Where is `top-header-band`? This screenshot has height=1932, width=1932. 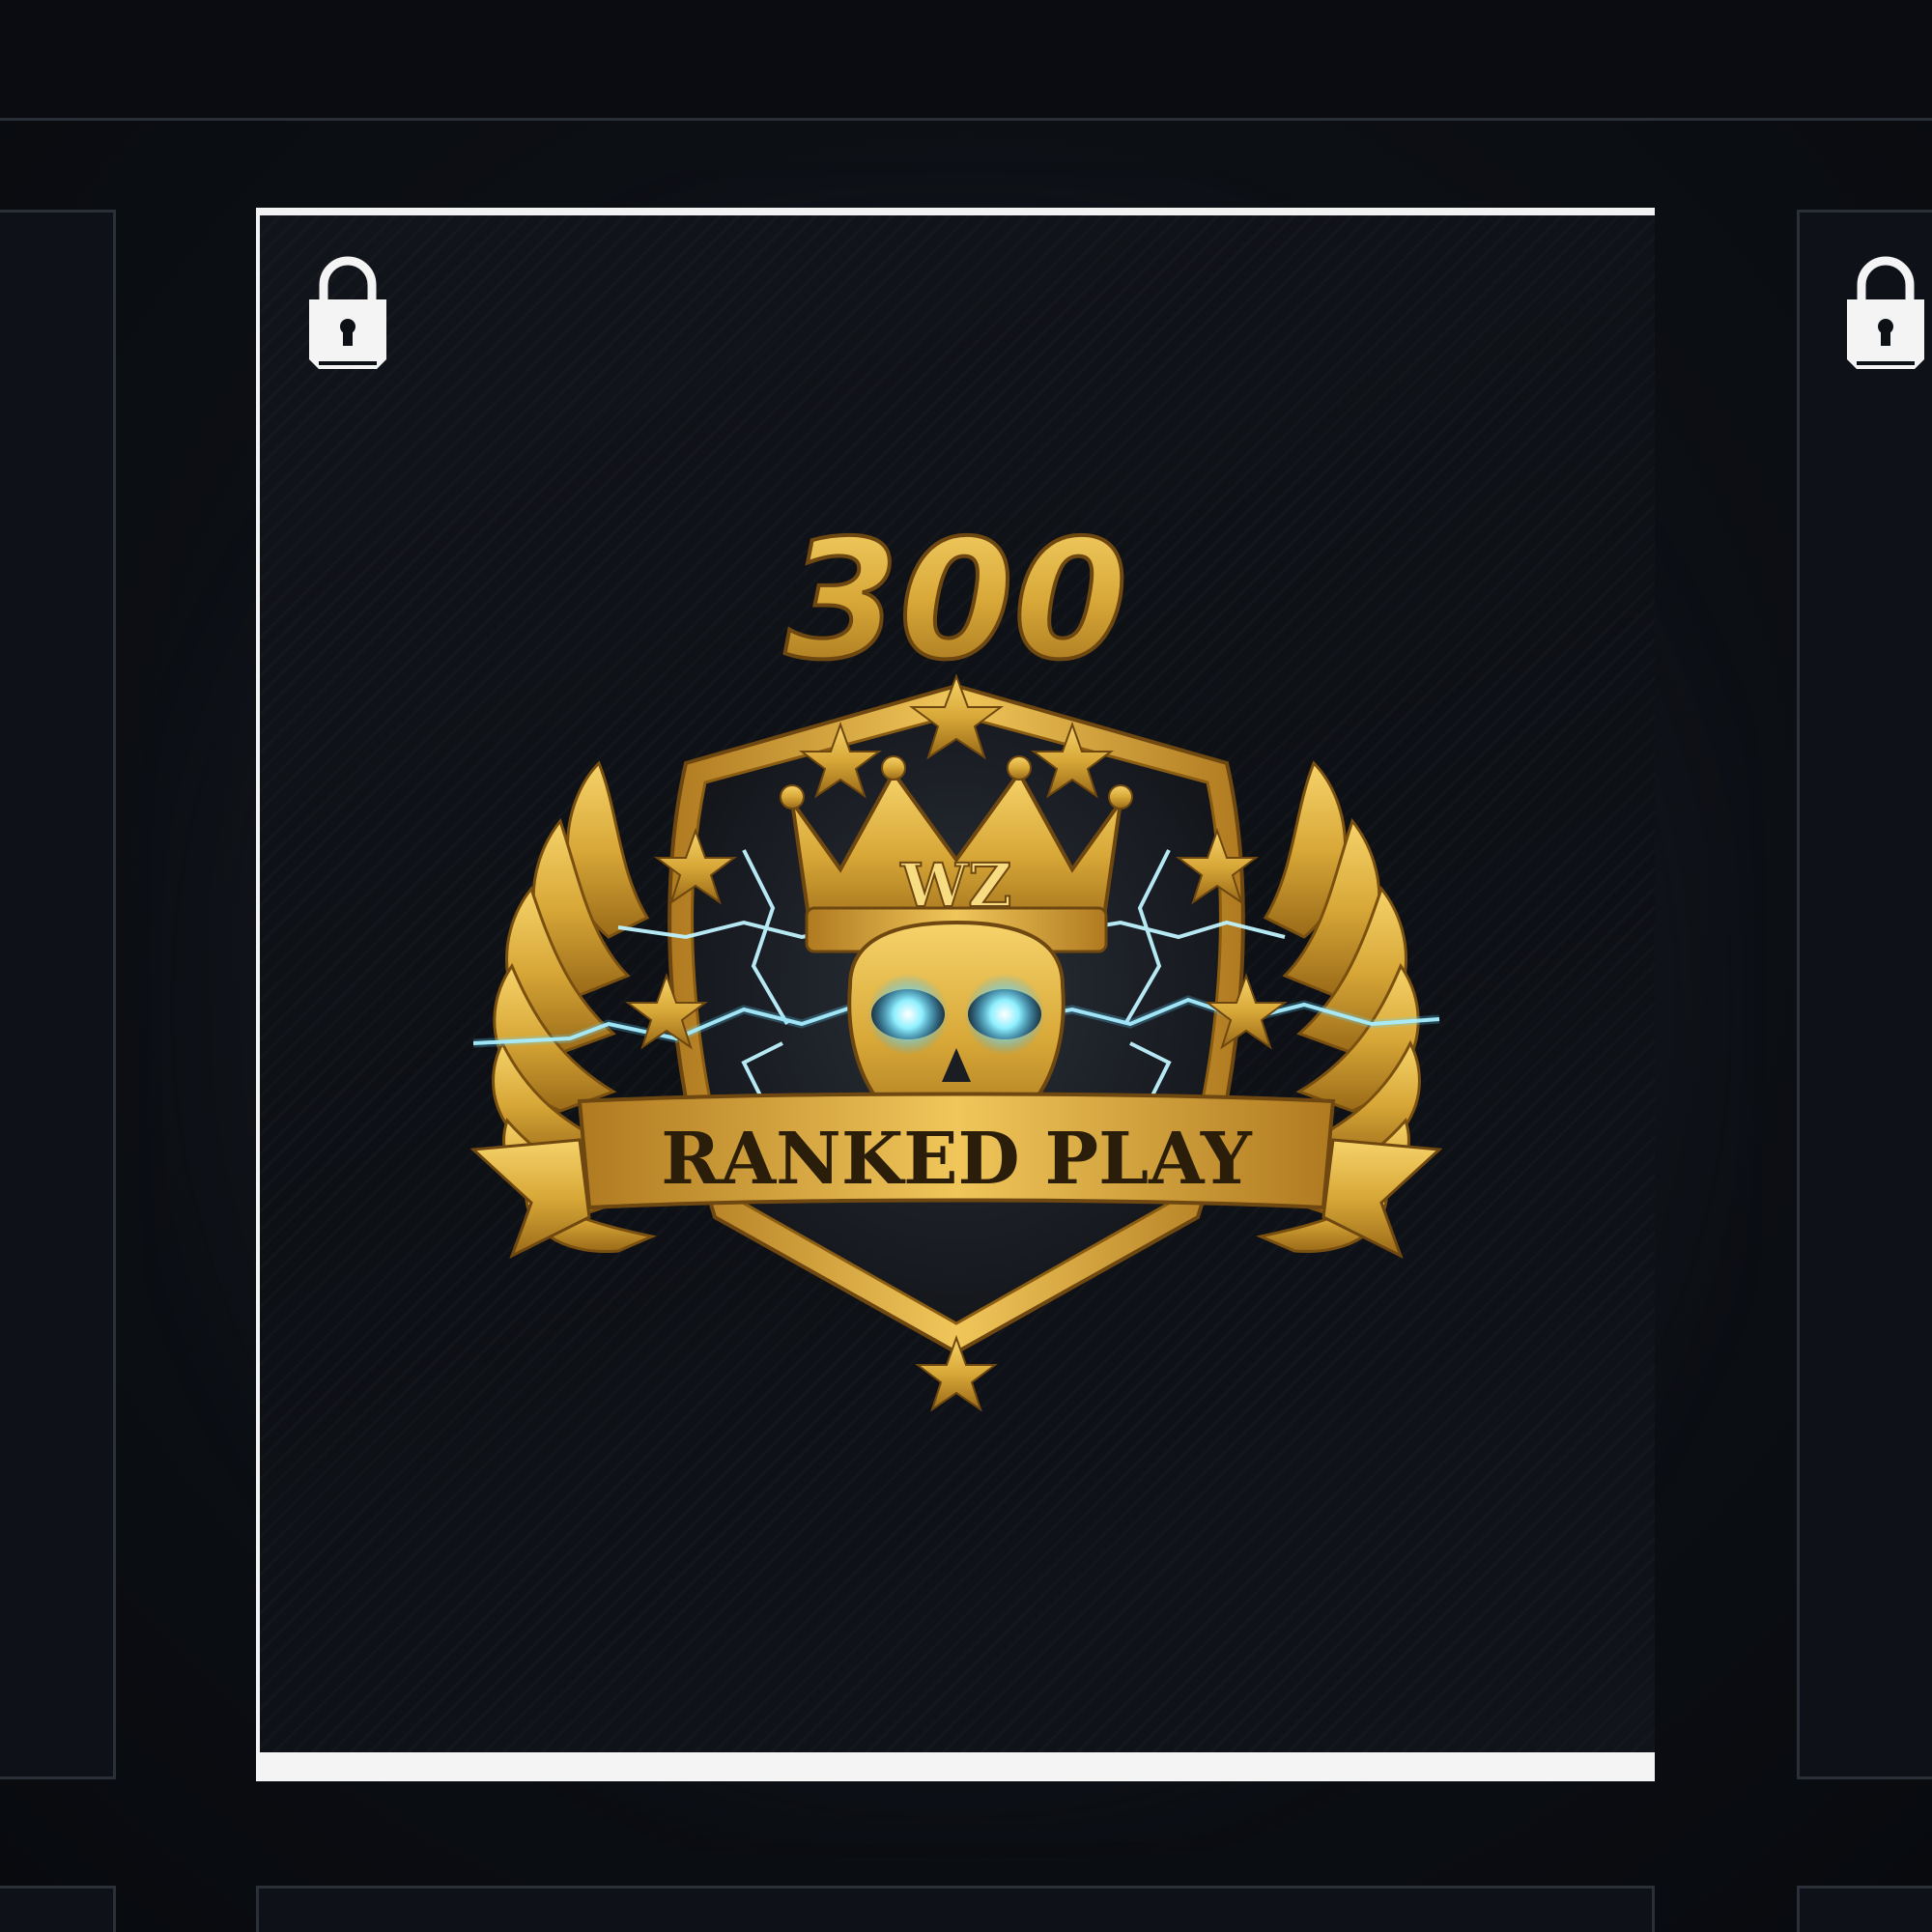
top-header-band is located at coordinates (966, 60).